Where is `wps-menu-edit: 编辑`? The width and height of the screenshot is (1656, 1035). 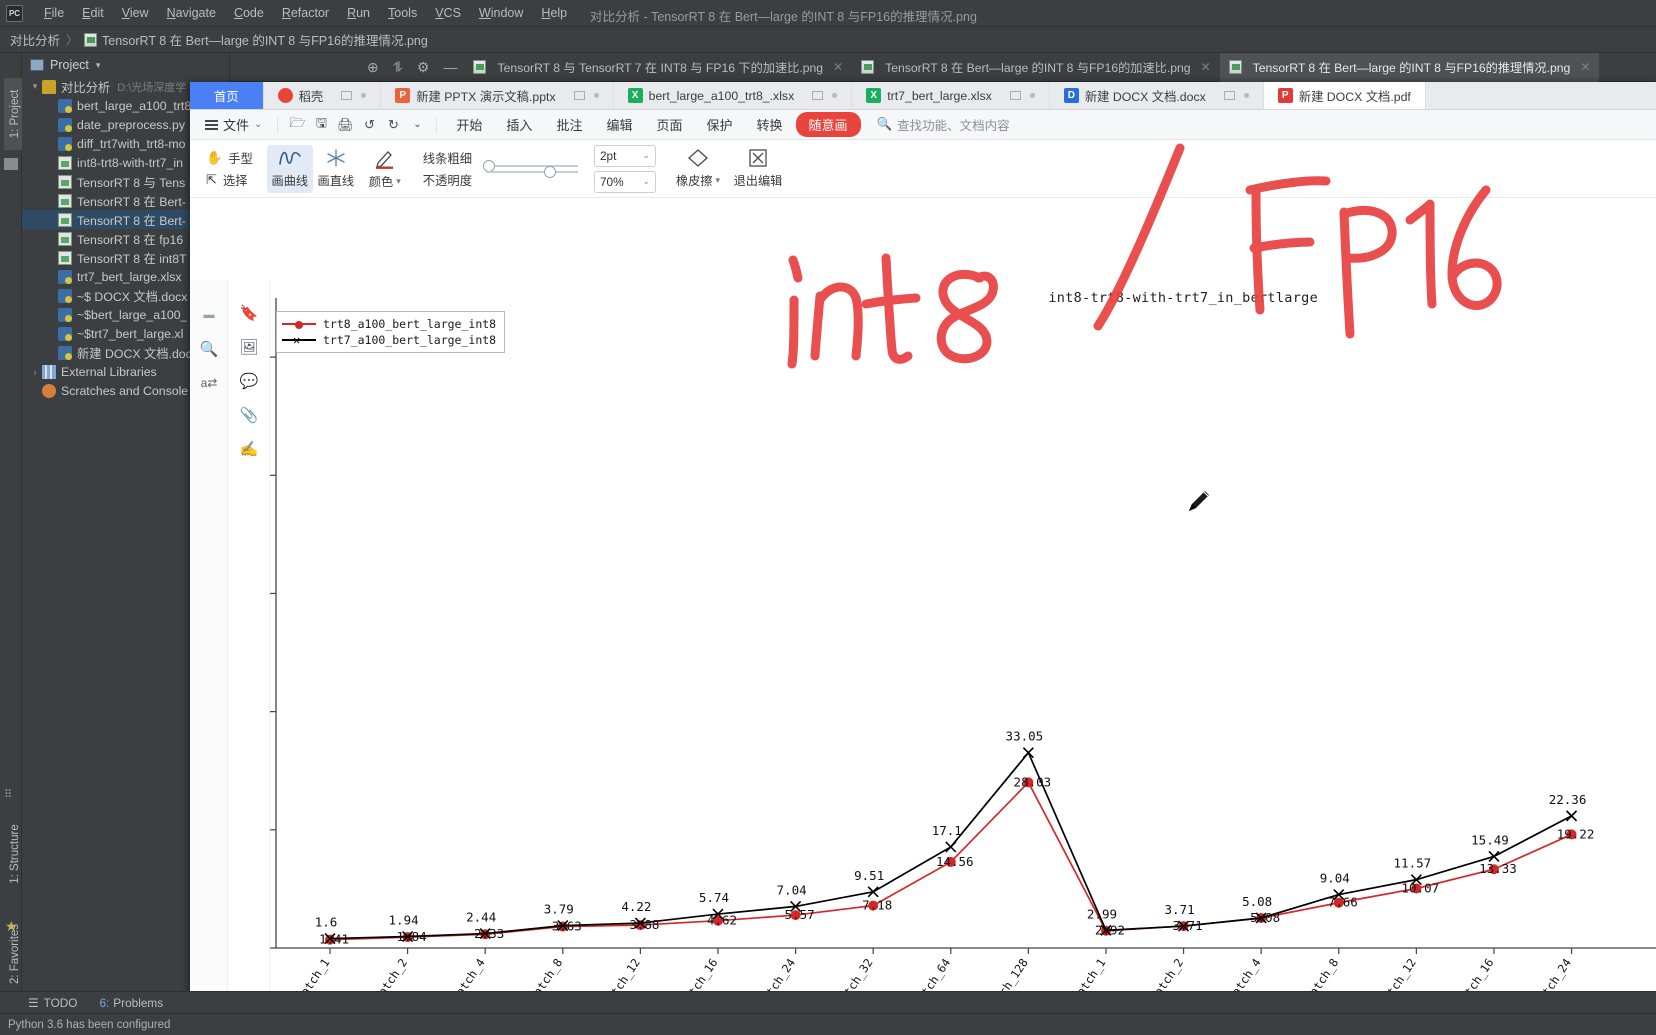
wps-menu-edit: 编辑 is located at coordinates (619, 124).